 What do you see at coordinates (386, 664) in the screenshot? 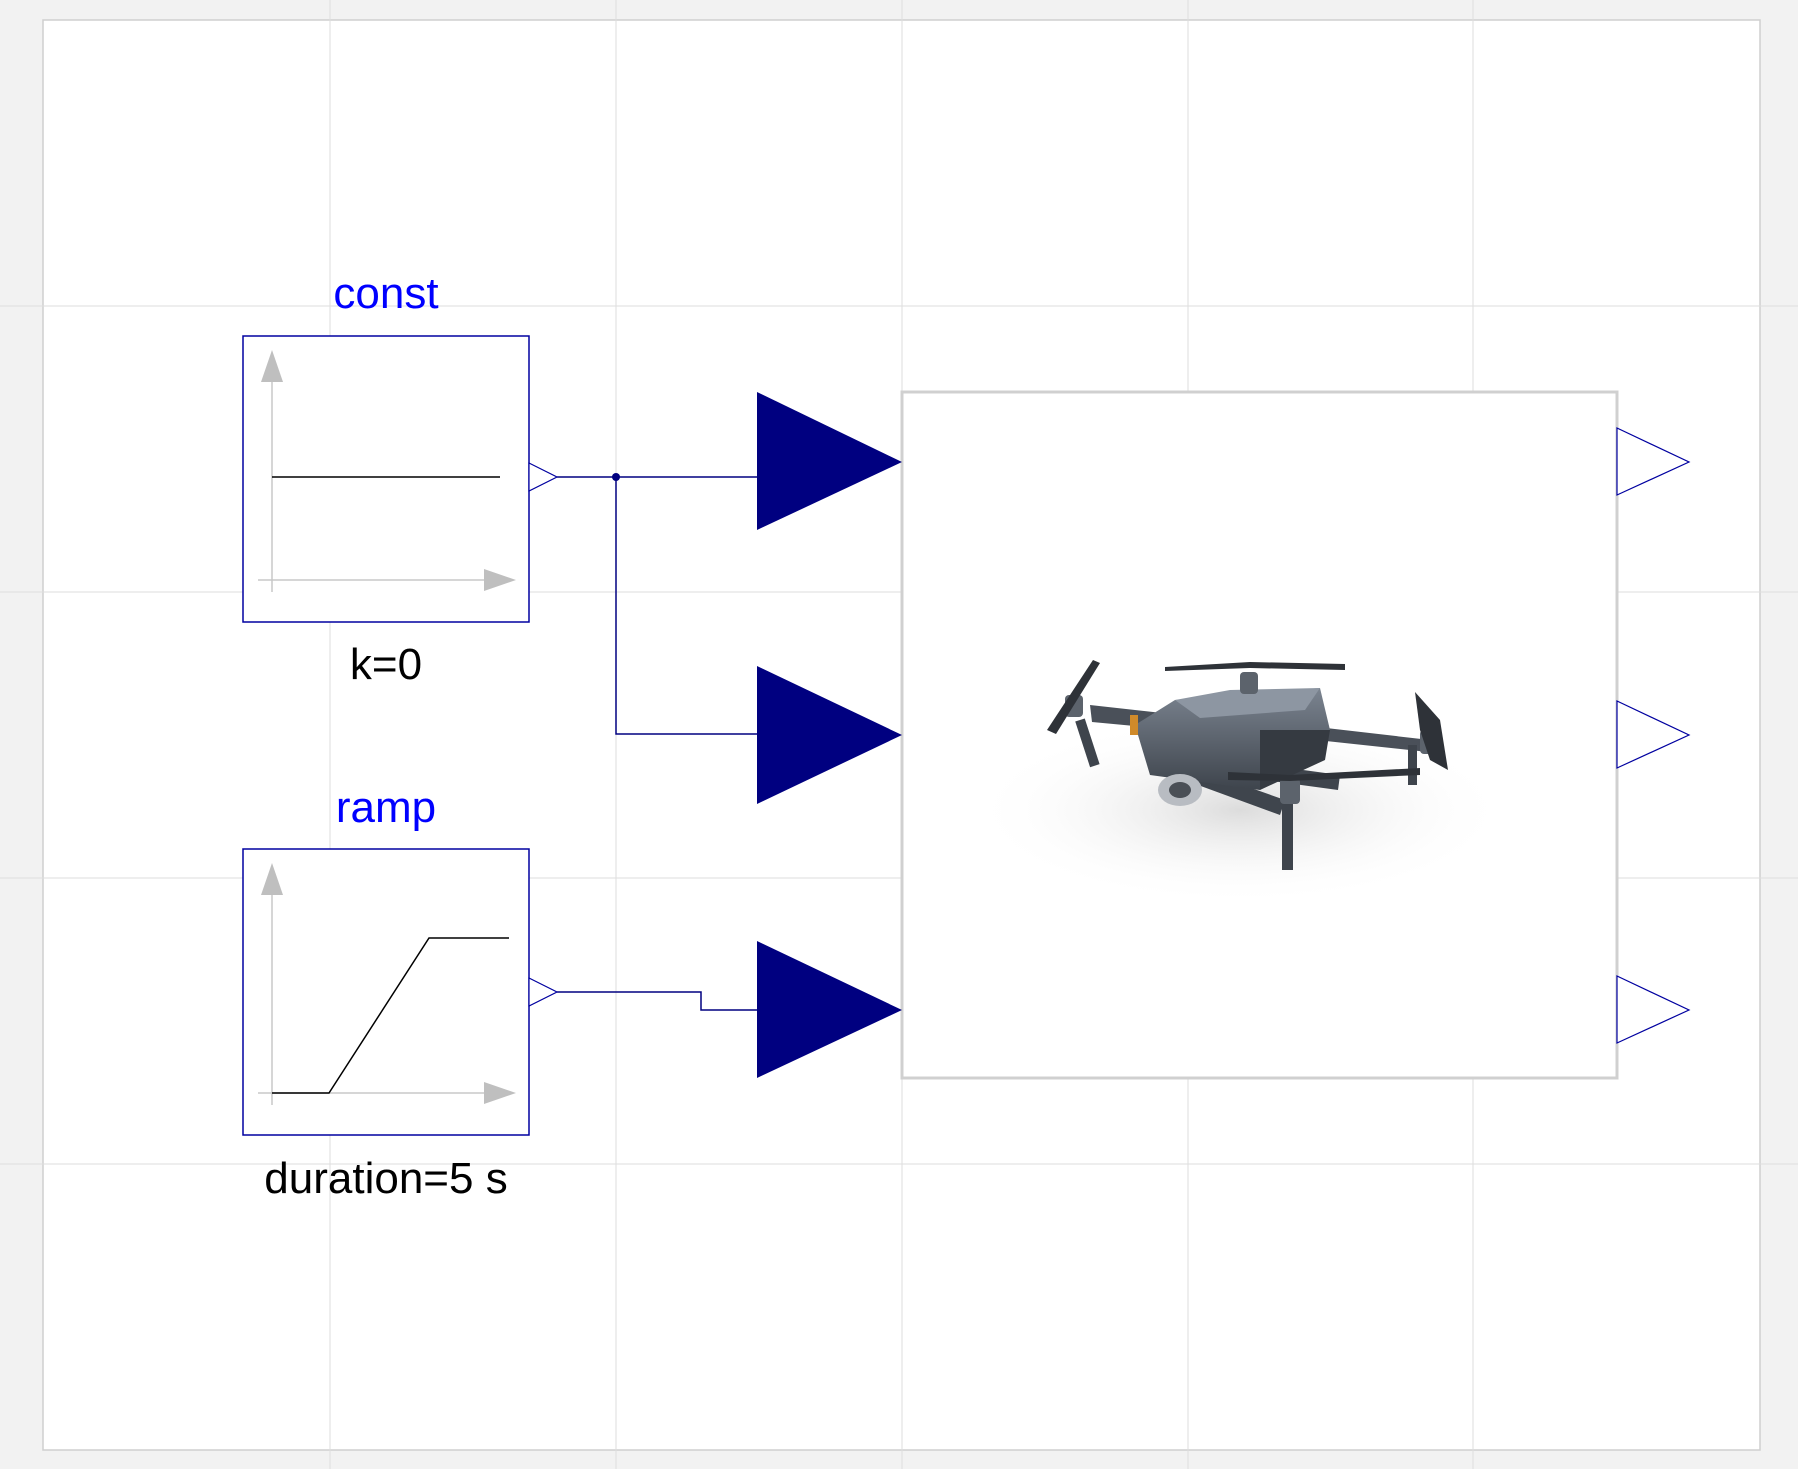
I see `const-block-parameter: k=0` at bounding box center [386, 664].